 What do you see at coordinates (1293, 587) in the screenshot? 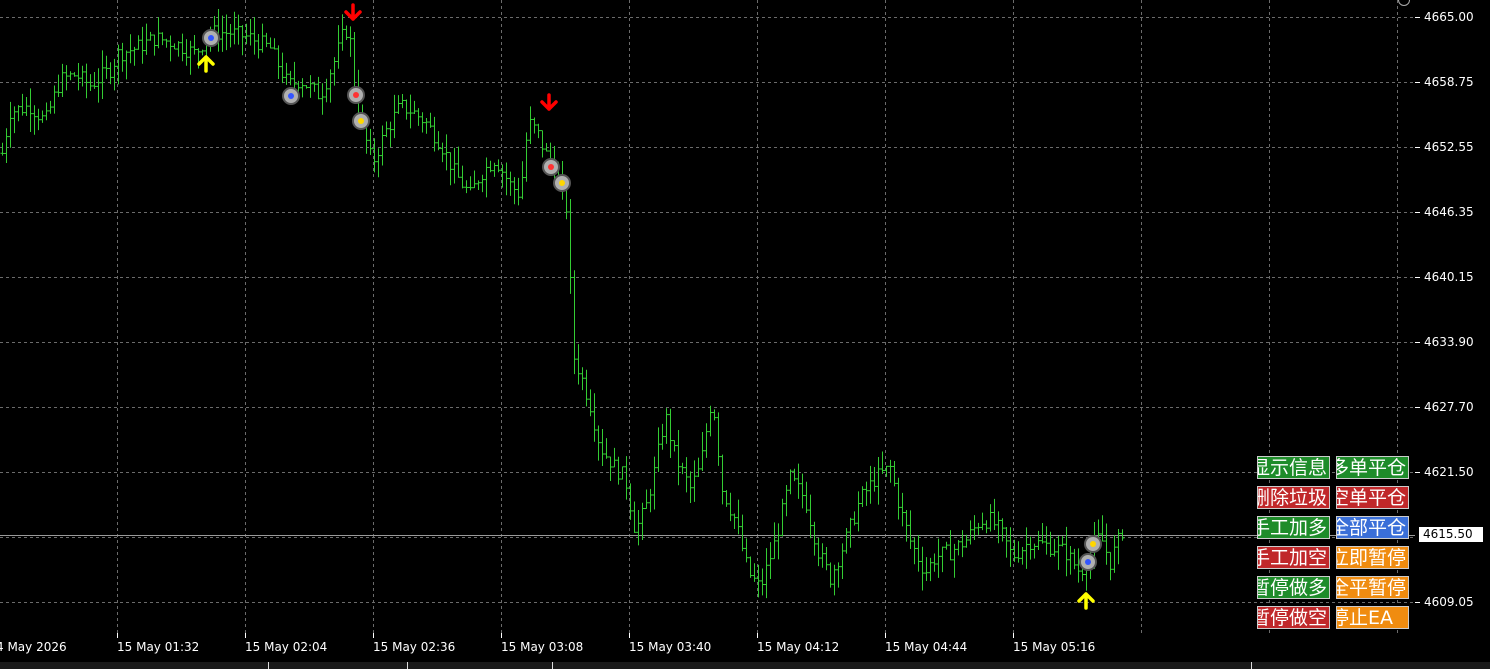
I see `ea-button: 暂停做多` at bounding box center [1293, 587].